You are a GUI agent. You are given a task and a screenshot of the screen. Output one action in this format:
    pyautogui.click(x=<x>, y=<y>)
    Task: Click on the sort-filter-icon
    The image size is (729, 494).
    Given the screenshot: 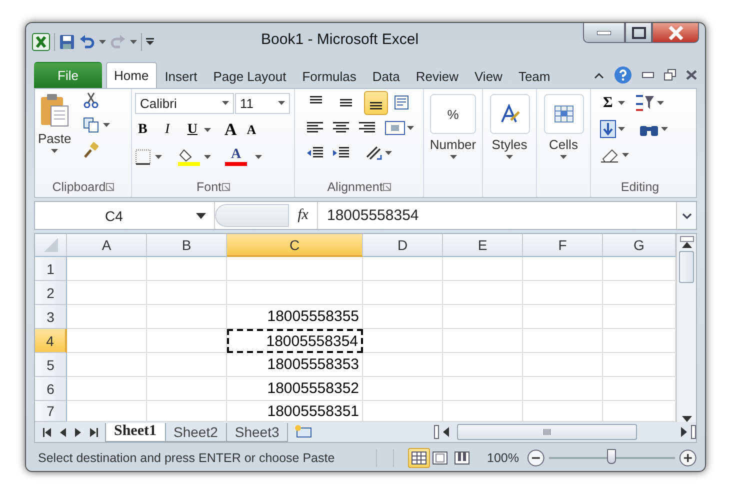 What is the action you would take?
    pyautogui.click(x=644, y=103)
    